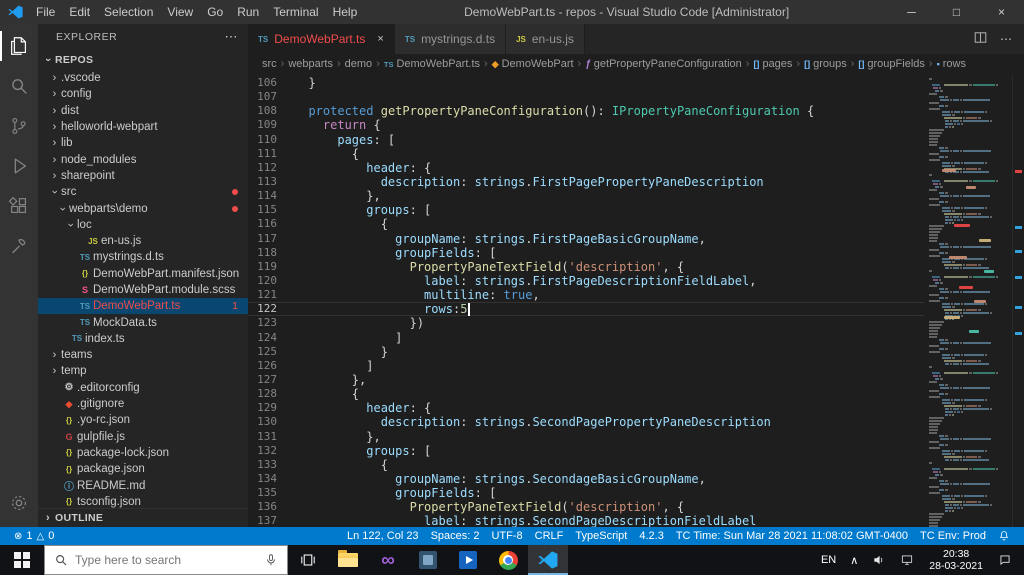 The height and width of the screenshot is (575, 1024). Describe the element at coordinates (143, 208) in the screenshot. I see `tree-item-webparts-demo: › webparts\demo` at that location.